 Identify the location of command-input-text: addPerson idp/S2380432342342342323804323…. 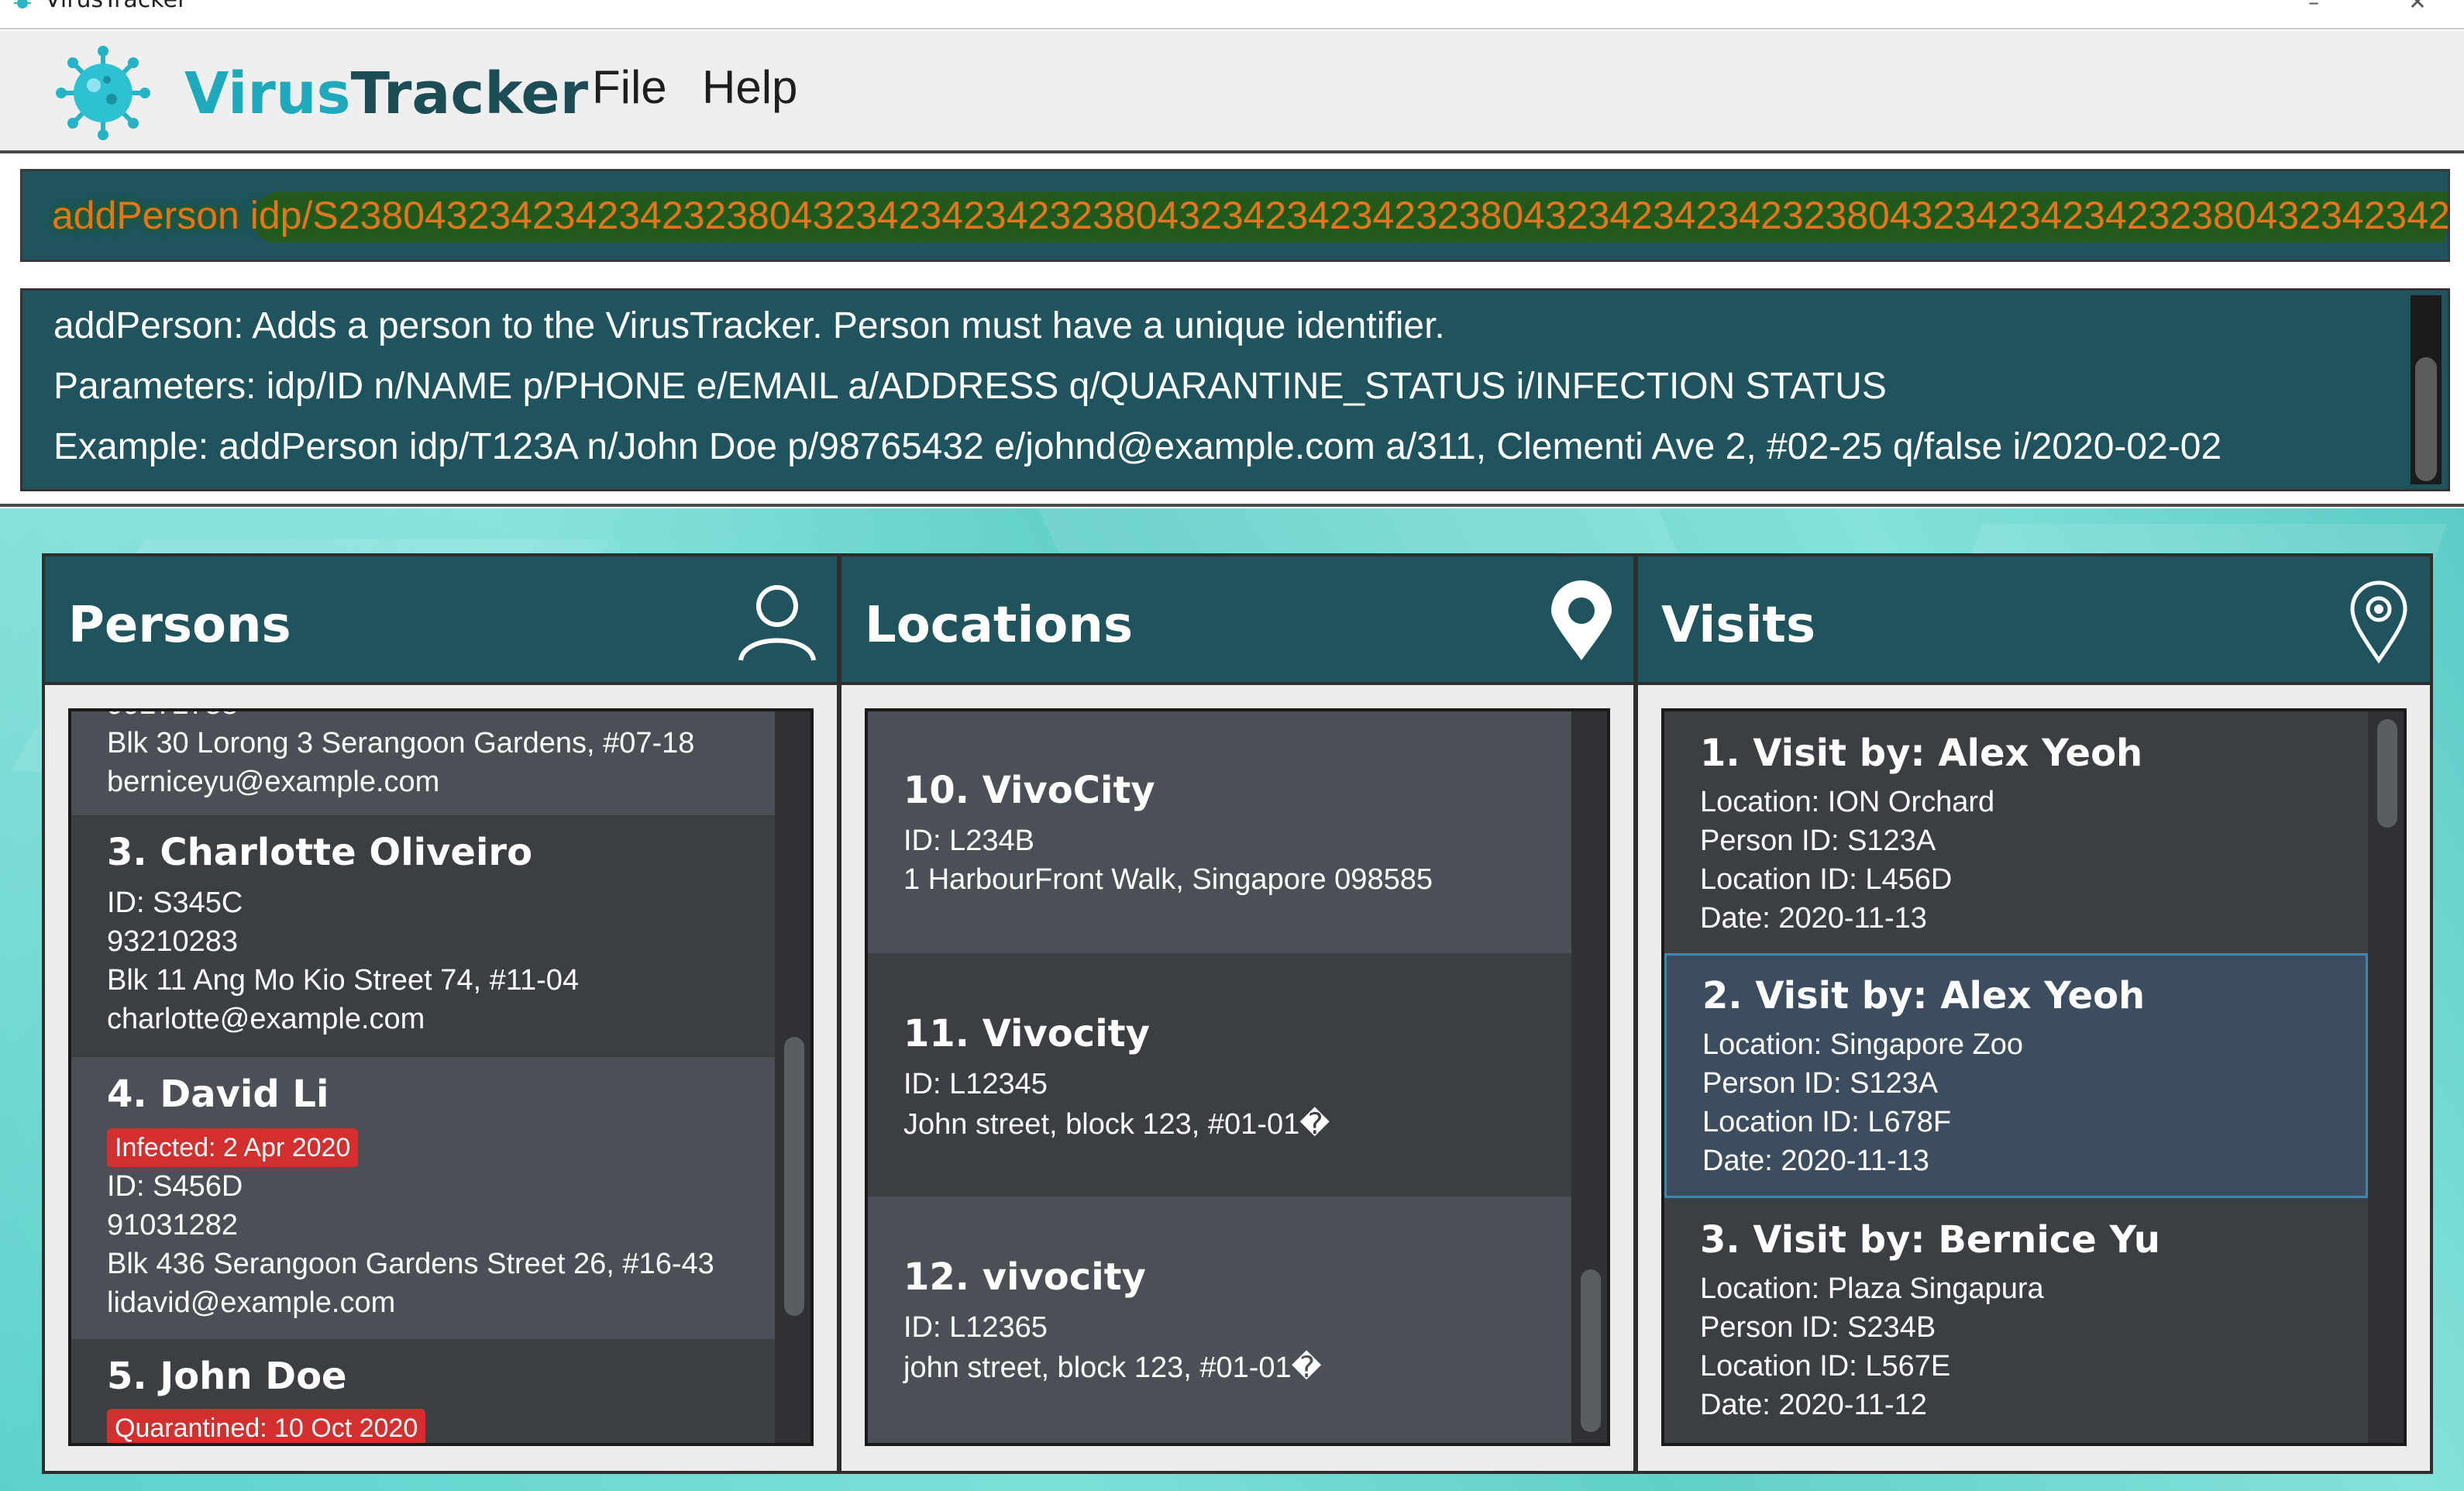
(1251, 215).